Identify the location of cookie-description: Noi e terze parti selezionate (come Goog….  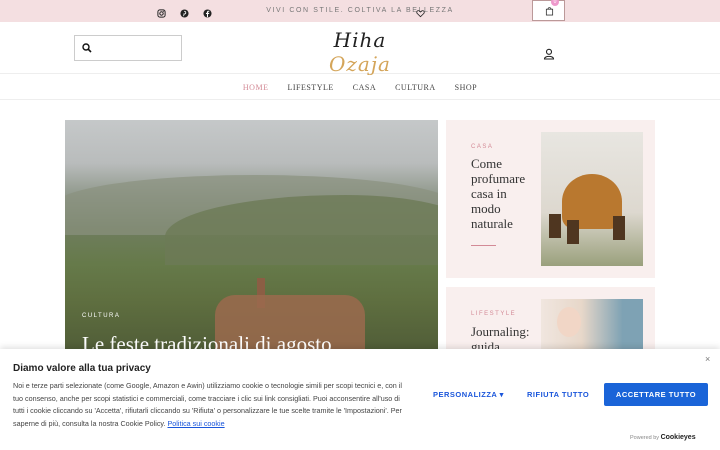
(212, 405).